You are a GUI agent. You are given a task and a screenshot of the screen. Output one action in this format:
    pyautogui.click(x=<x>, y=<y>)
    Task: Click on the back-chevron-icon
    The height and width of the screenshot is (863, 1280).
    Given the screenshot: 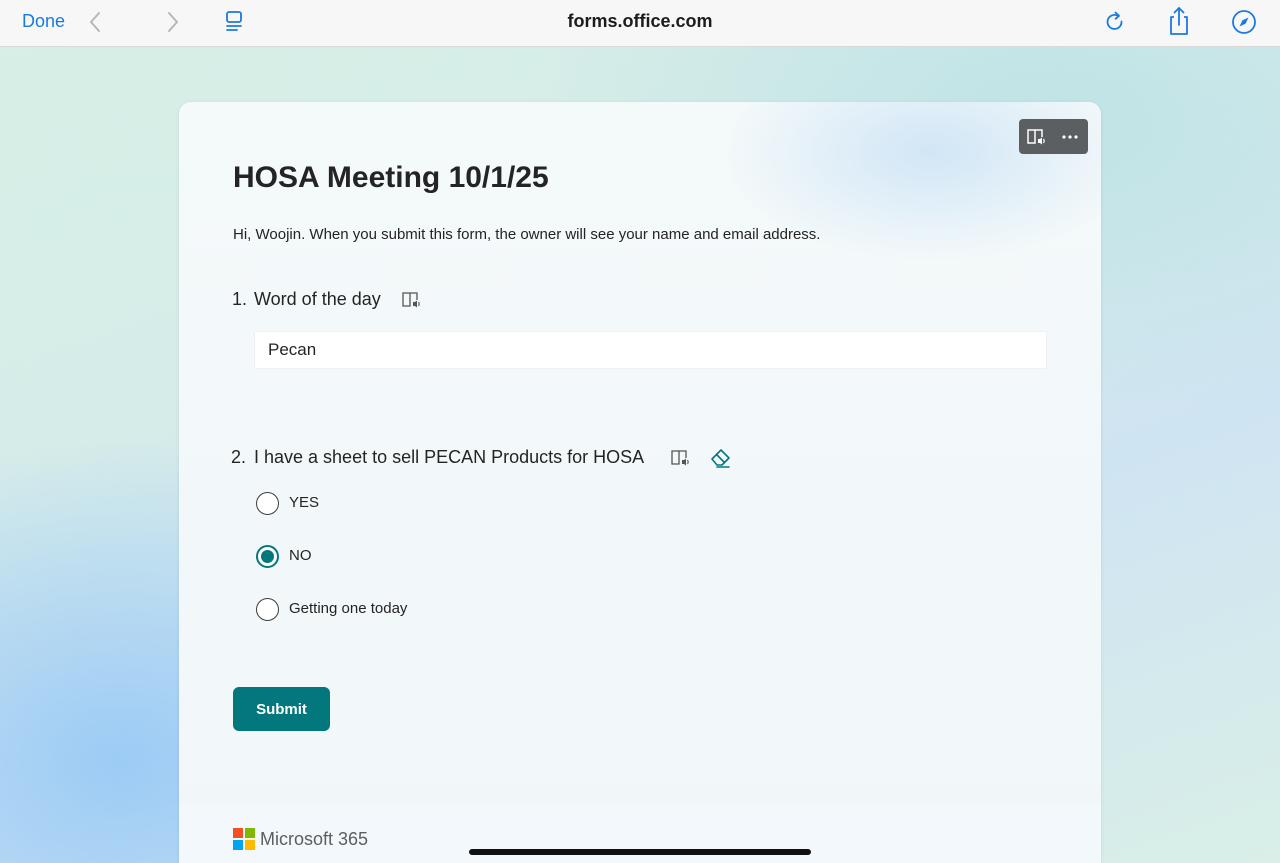 What is the action you would take?
    pyautogui.click(x=96, y=22)
    